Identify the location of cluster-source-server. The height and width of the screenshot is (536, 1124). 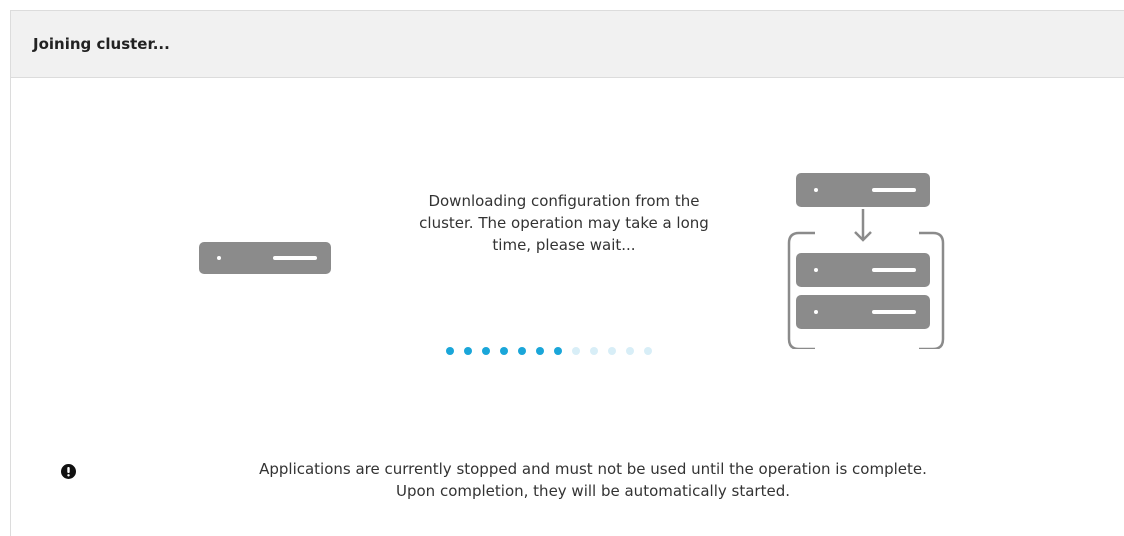
(863, 190).